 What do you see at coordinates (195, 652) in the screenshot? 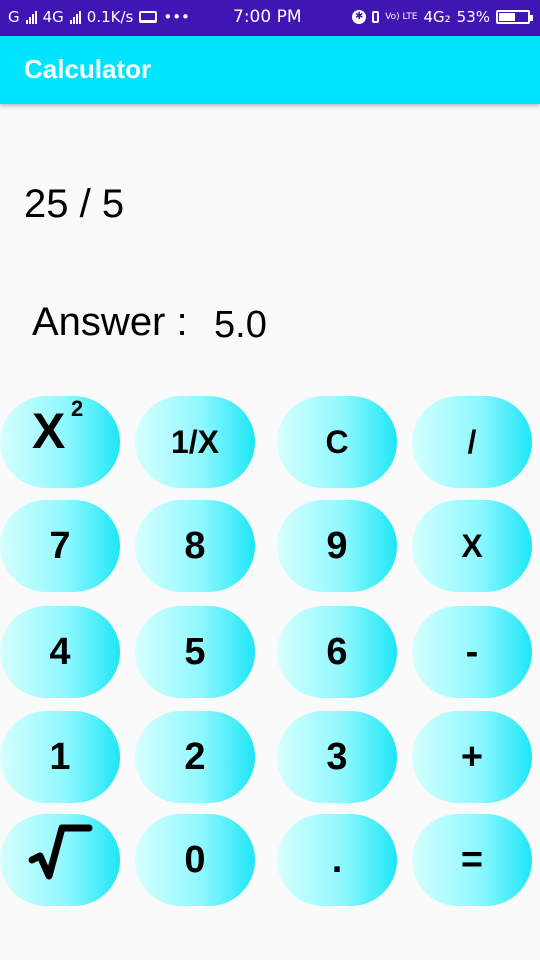
I see `digit-5-button: 5` at bounding box center [195, 652].